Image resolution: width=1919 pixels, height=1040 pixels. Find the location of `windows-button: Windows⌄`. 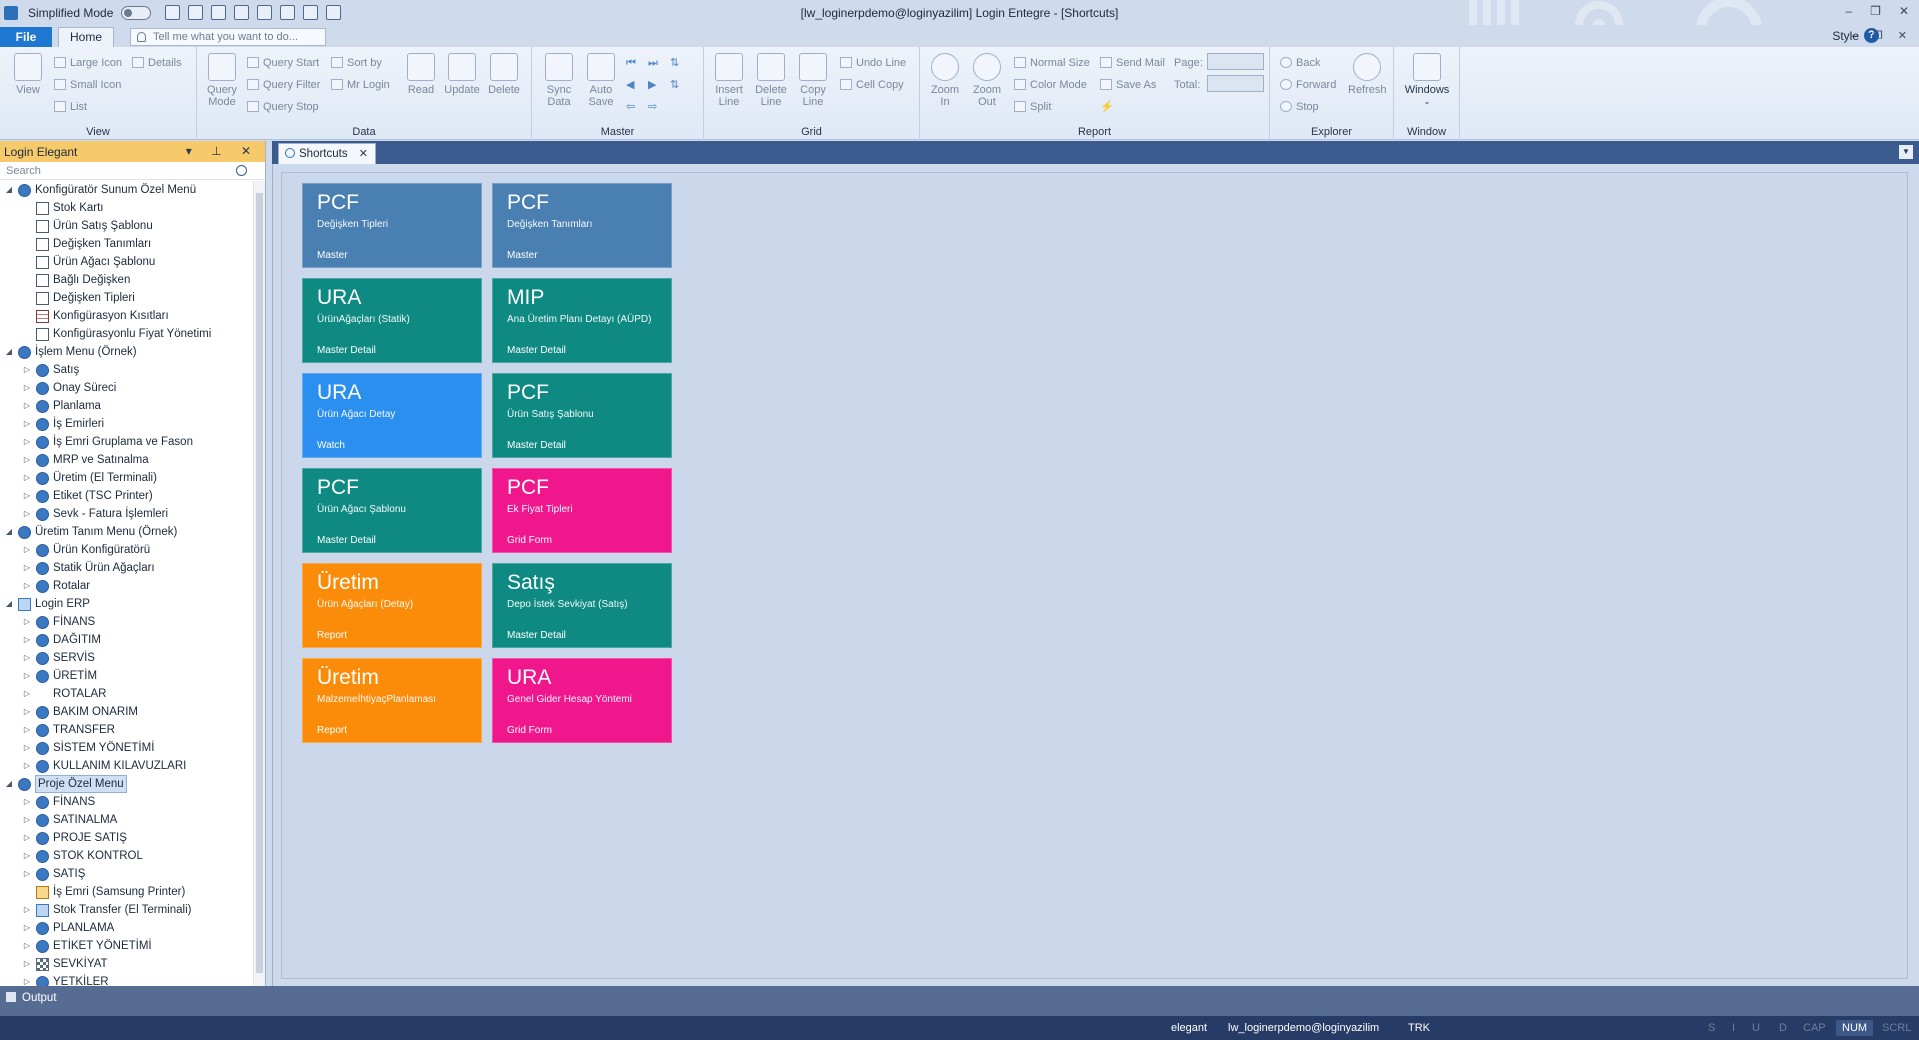

windows-button: Windows⌄ is located at coordinates (1427, 80).